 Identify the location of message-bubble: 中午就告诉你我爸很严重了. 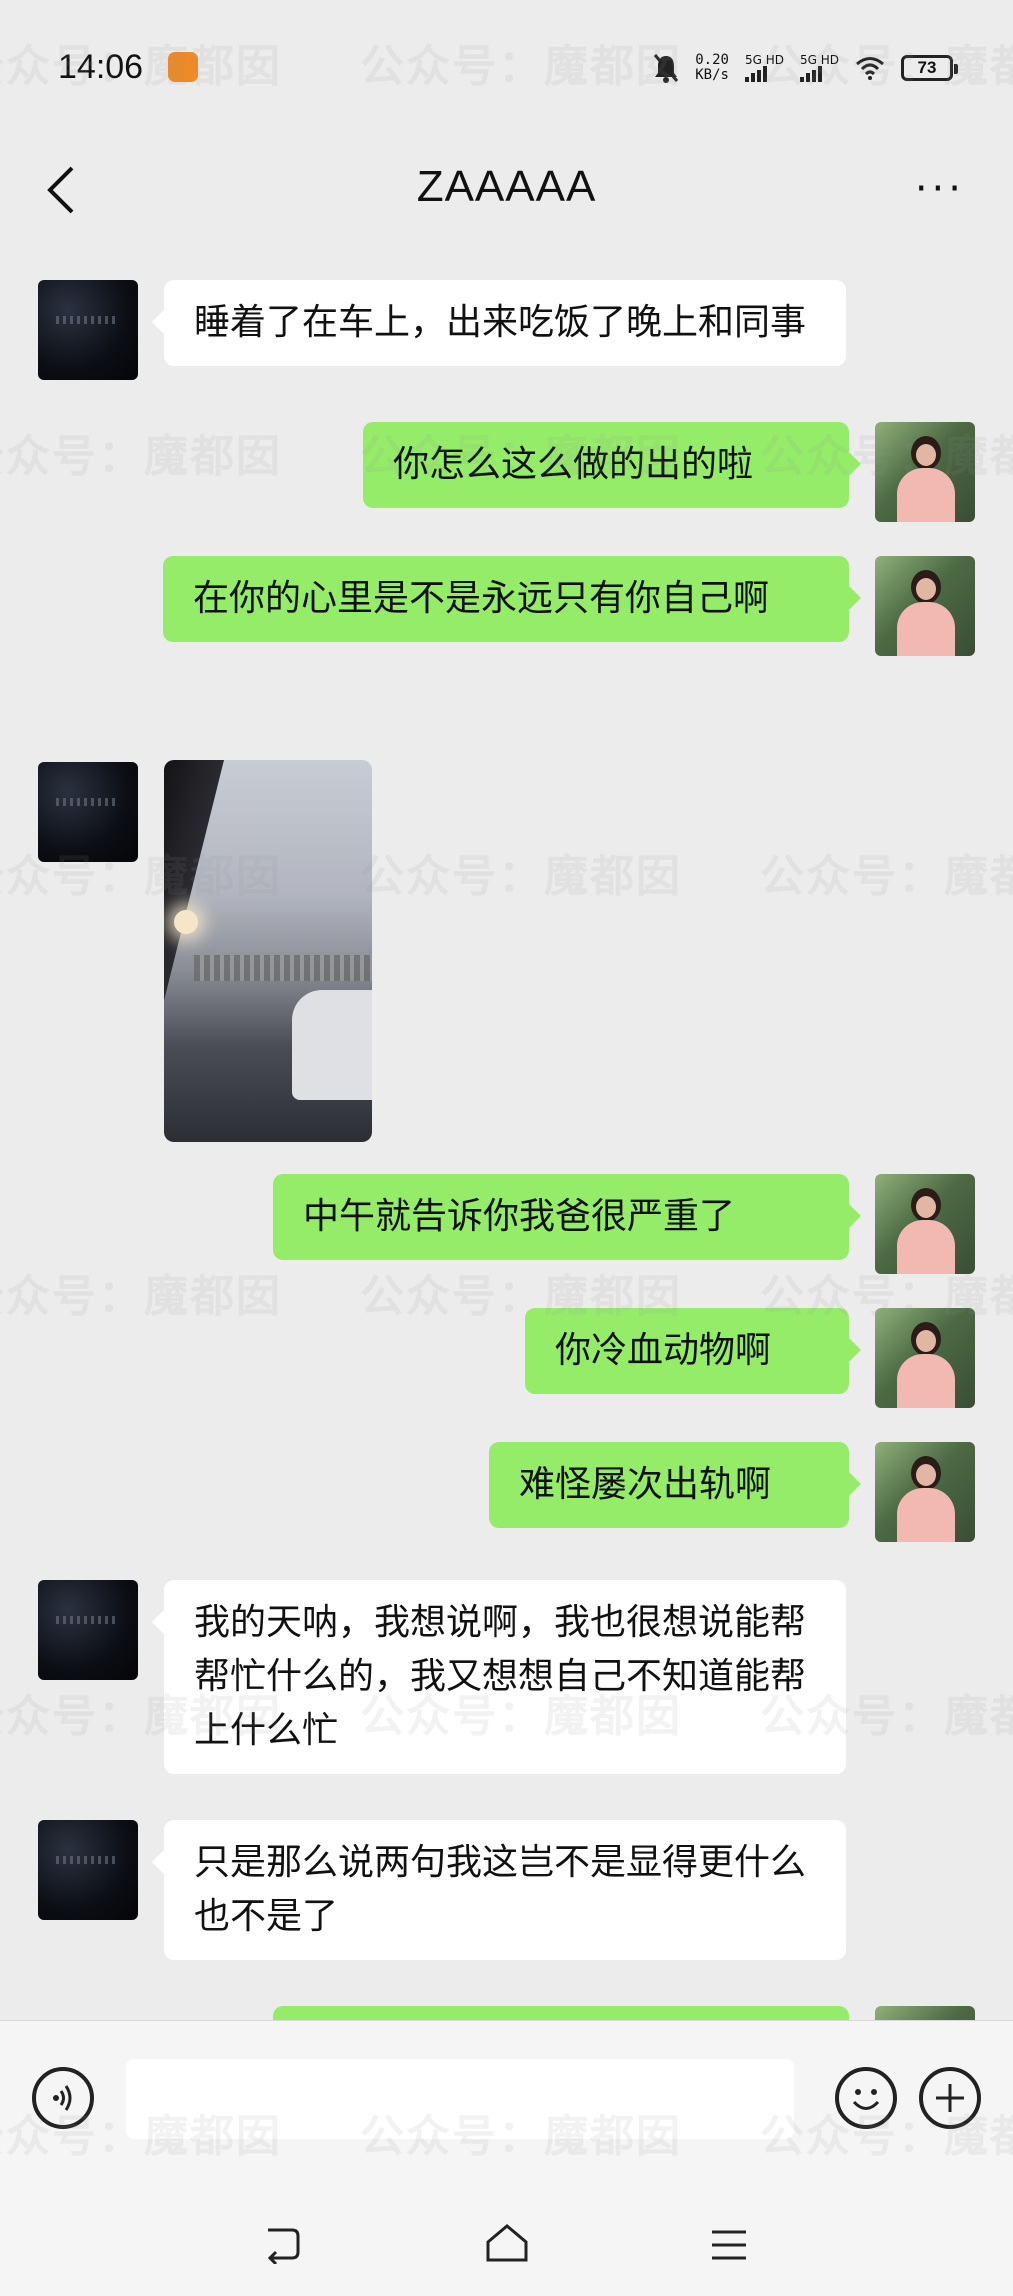
(567, 1217).